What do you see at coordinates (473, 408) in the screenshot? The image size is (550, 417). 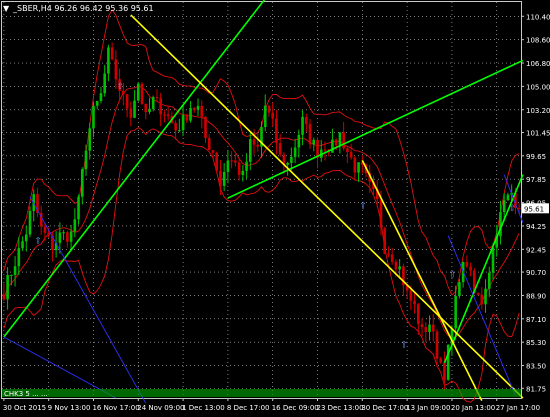 I see `x-tick-label: 20 Jan 13:00` at bounding box center [473, 408].